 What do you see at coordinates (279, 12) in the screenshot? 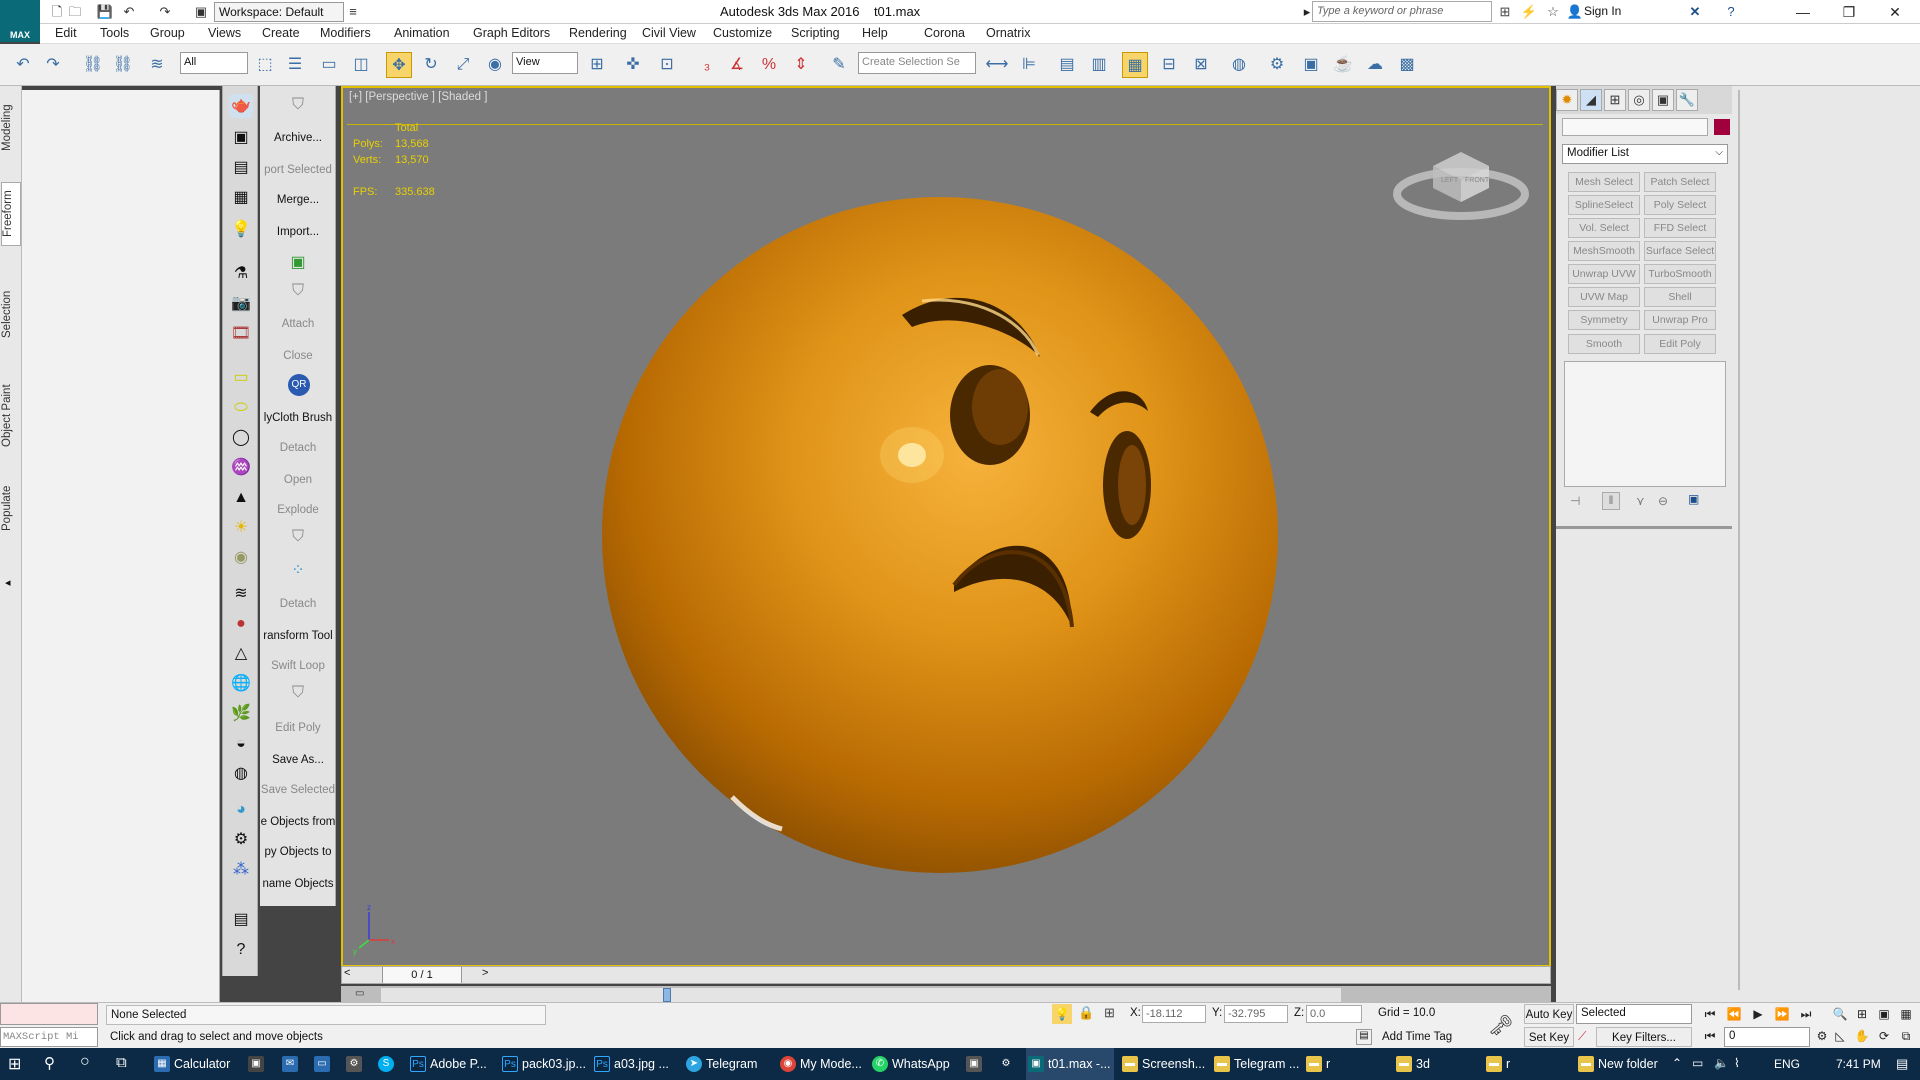
I see `workspace-dropdown: Workspace: Default` at bounding box center [279, 12].